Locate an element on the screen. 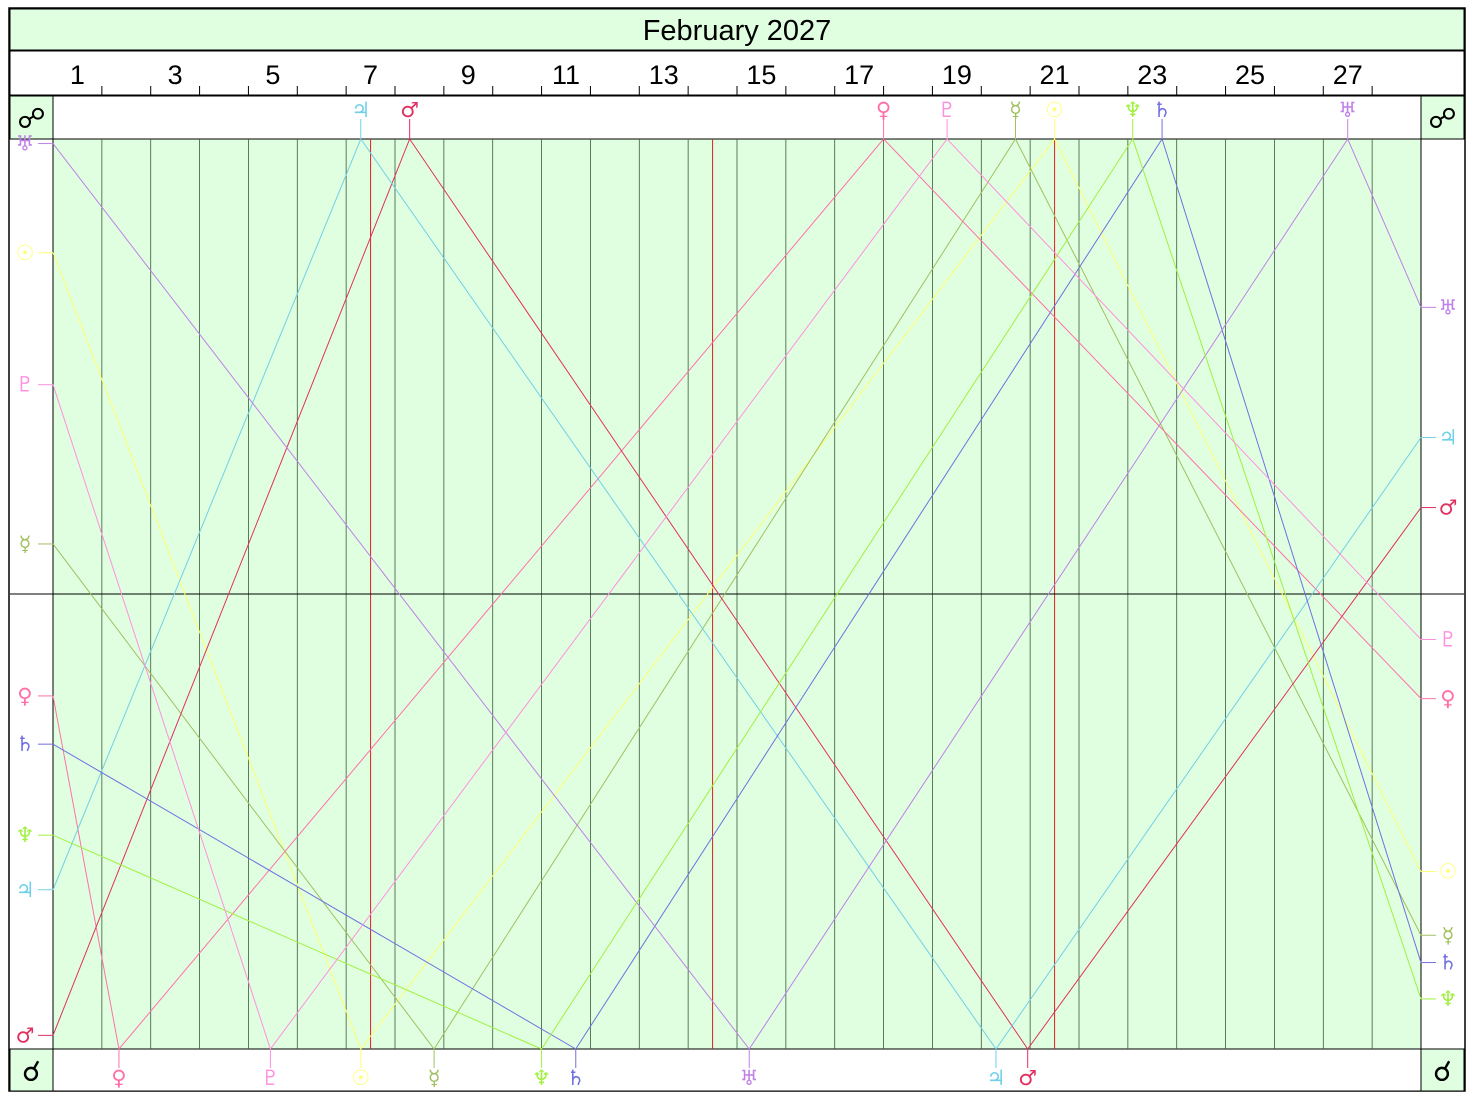  day-label-27: 27 is located at coordinates (1348, 75).